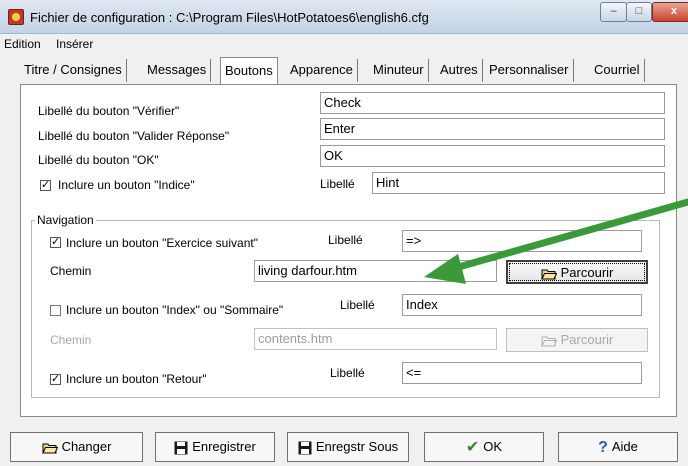 Image resolution: width=688 pixels, height=466 pixels. I want to click on tab-titre-consignes: Titre / Consignes, so click(73, 70).